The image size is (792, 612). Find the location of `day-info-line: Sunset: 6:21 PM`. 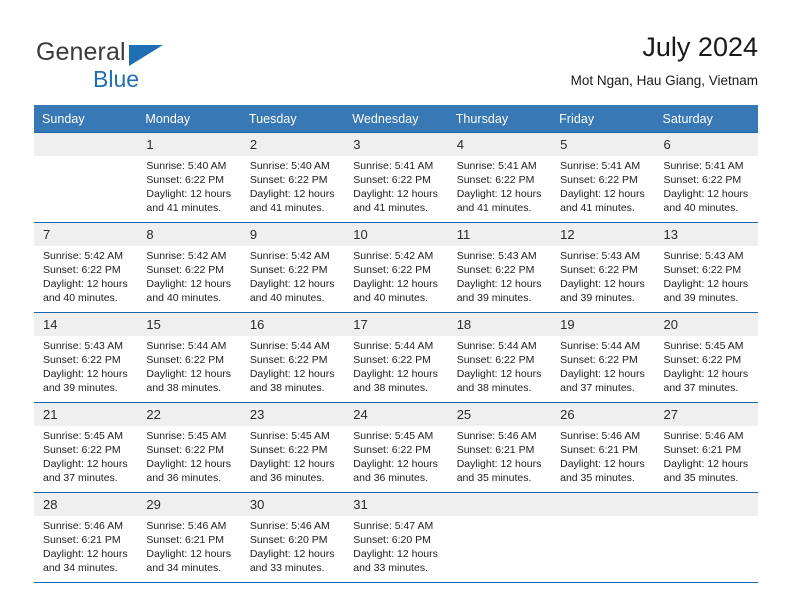

day-info-line: Sunset: 6:21 PM is located at coordinates (185, 540).